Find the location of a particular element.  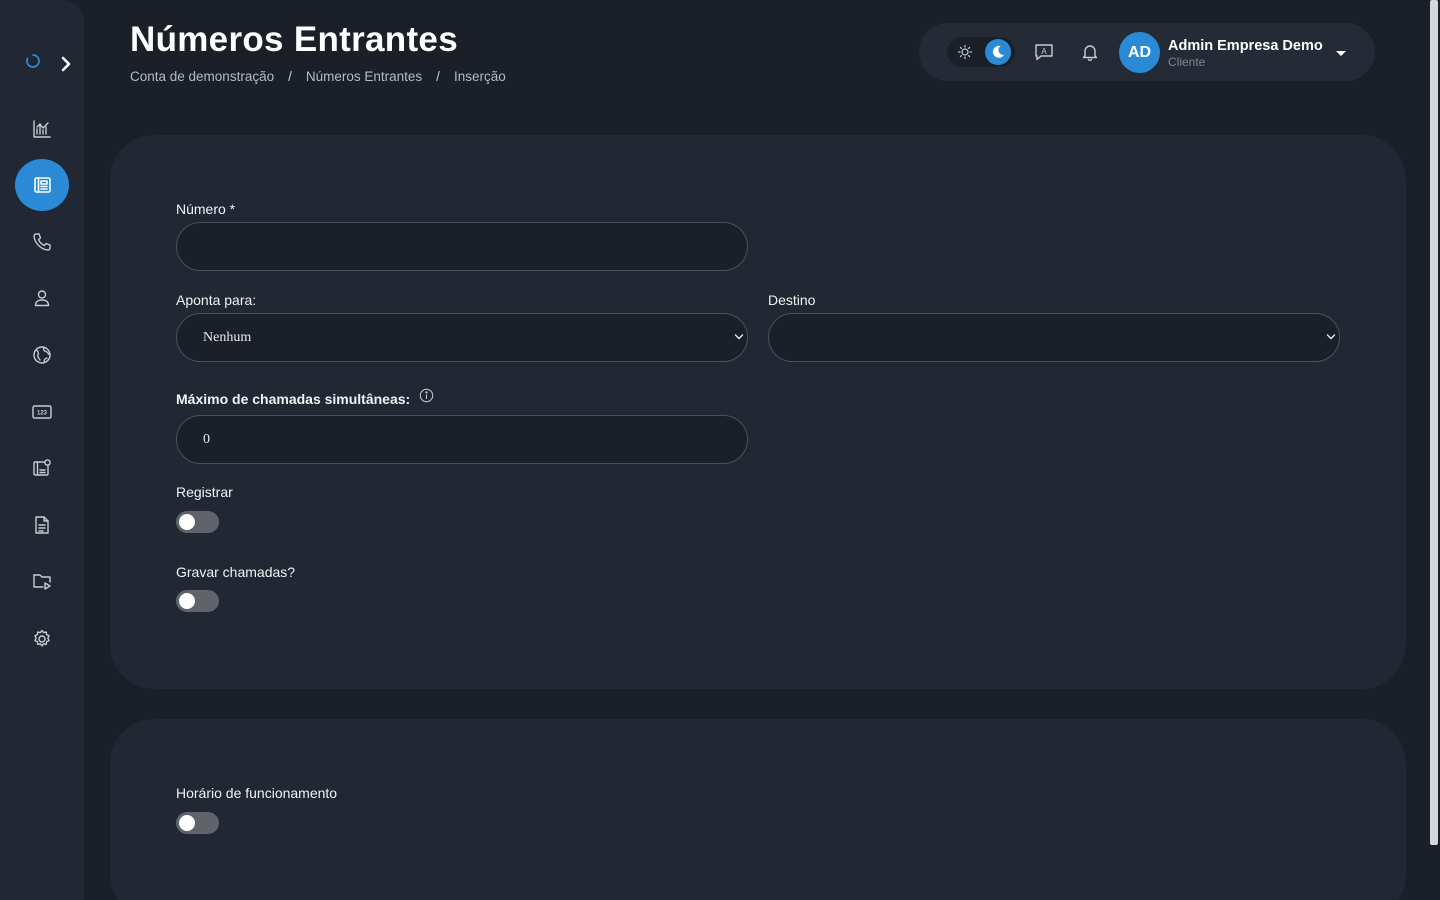

destino-select is located at coordinates (1054, 337).